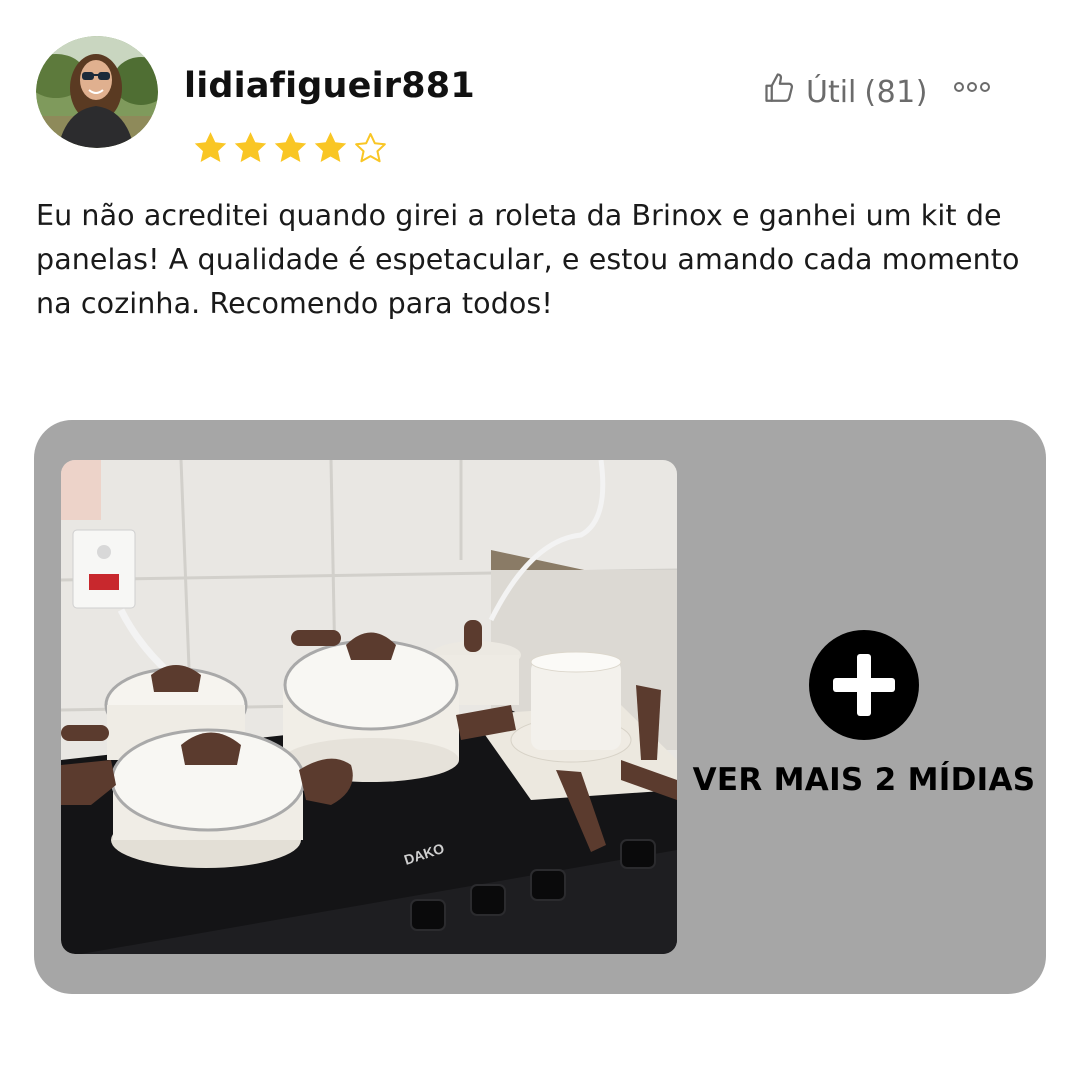 This screenshot has width=1080, height=1080. What do you see at coordinates (780, 92) in the screenshot?
I see `thumbs-up-icon` at bounding box center [780, 92].